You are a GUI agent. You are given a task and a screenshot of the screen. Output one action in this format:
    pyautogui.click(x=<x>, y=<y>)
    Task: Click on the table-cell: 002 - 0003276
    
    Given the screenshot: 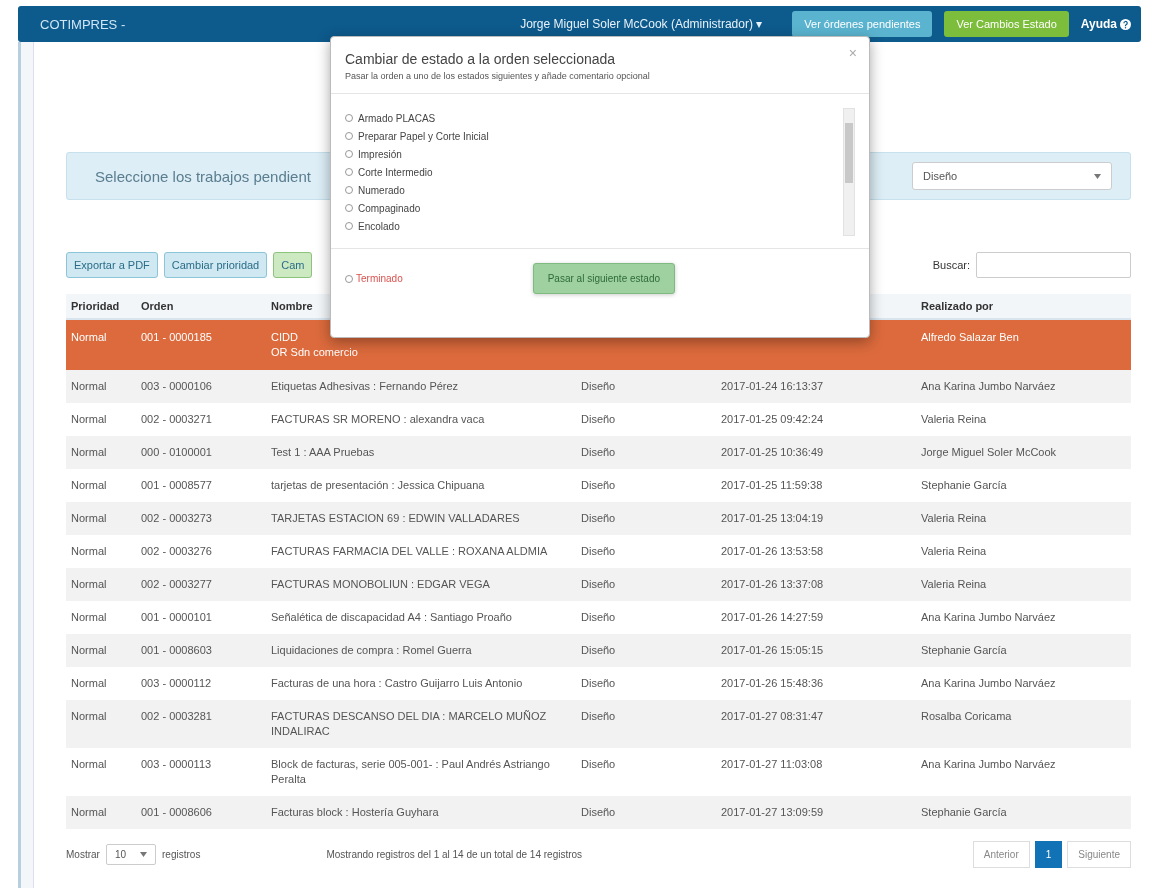 What is the action you would take?
    pyautogui.click(x=201, y=551)
    